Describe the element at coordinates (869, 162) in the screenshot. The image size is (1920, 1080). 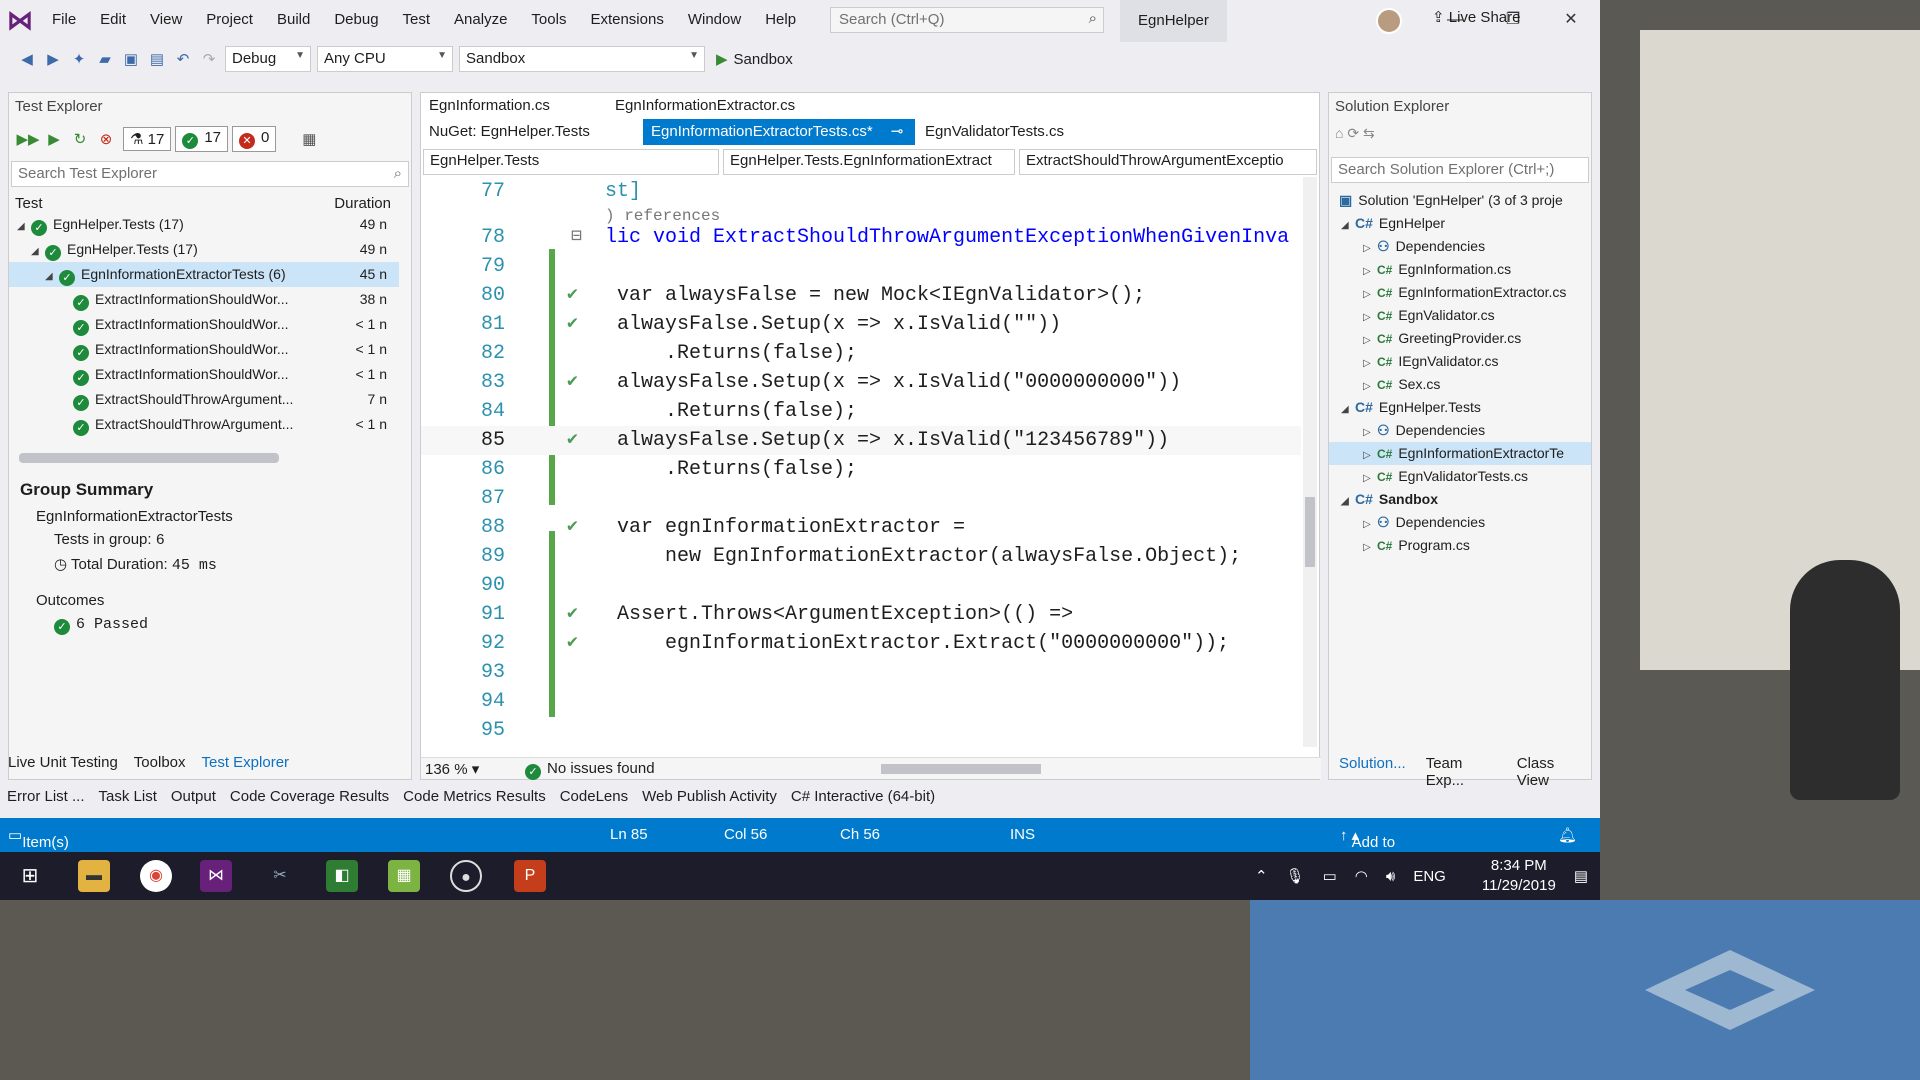
I see `class-nav-select: EgnHelper.Tests.EgnInformationExtract` at that location.